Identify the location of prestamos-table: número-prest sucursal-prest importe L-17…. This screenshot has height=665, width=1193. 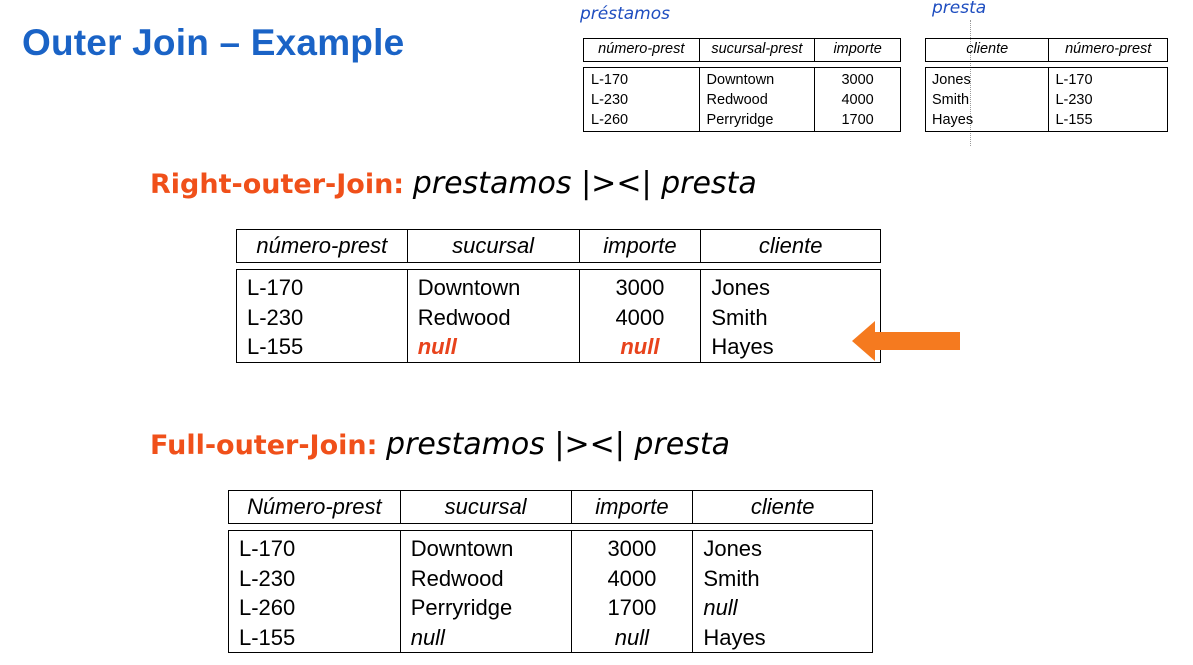
(742, 85).